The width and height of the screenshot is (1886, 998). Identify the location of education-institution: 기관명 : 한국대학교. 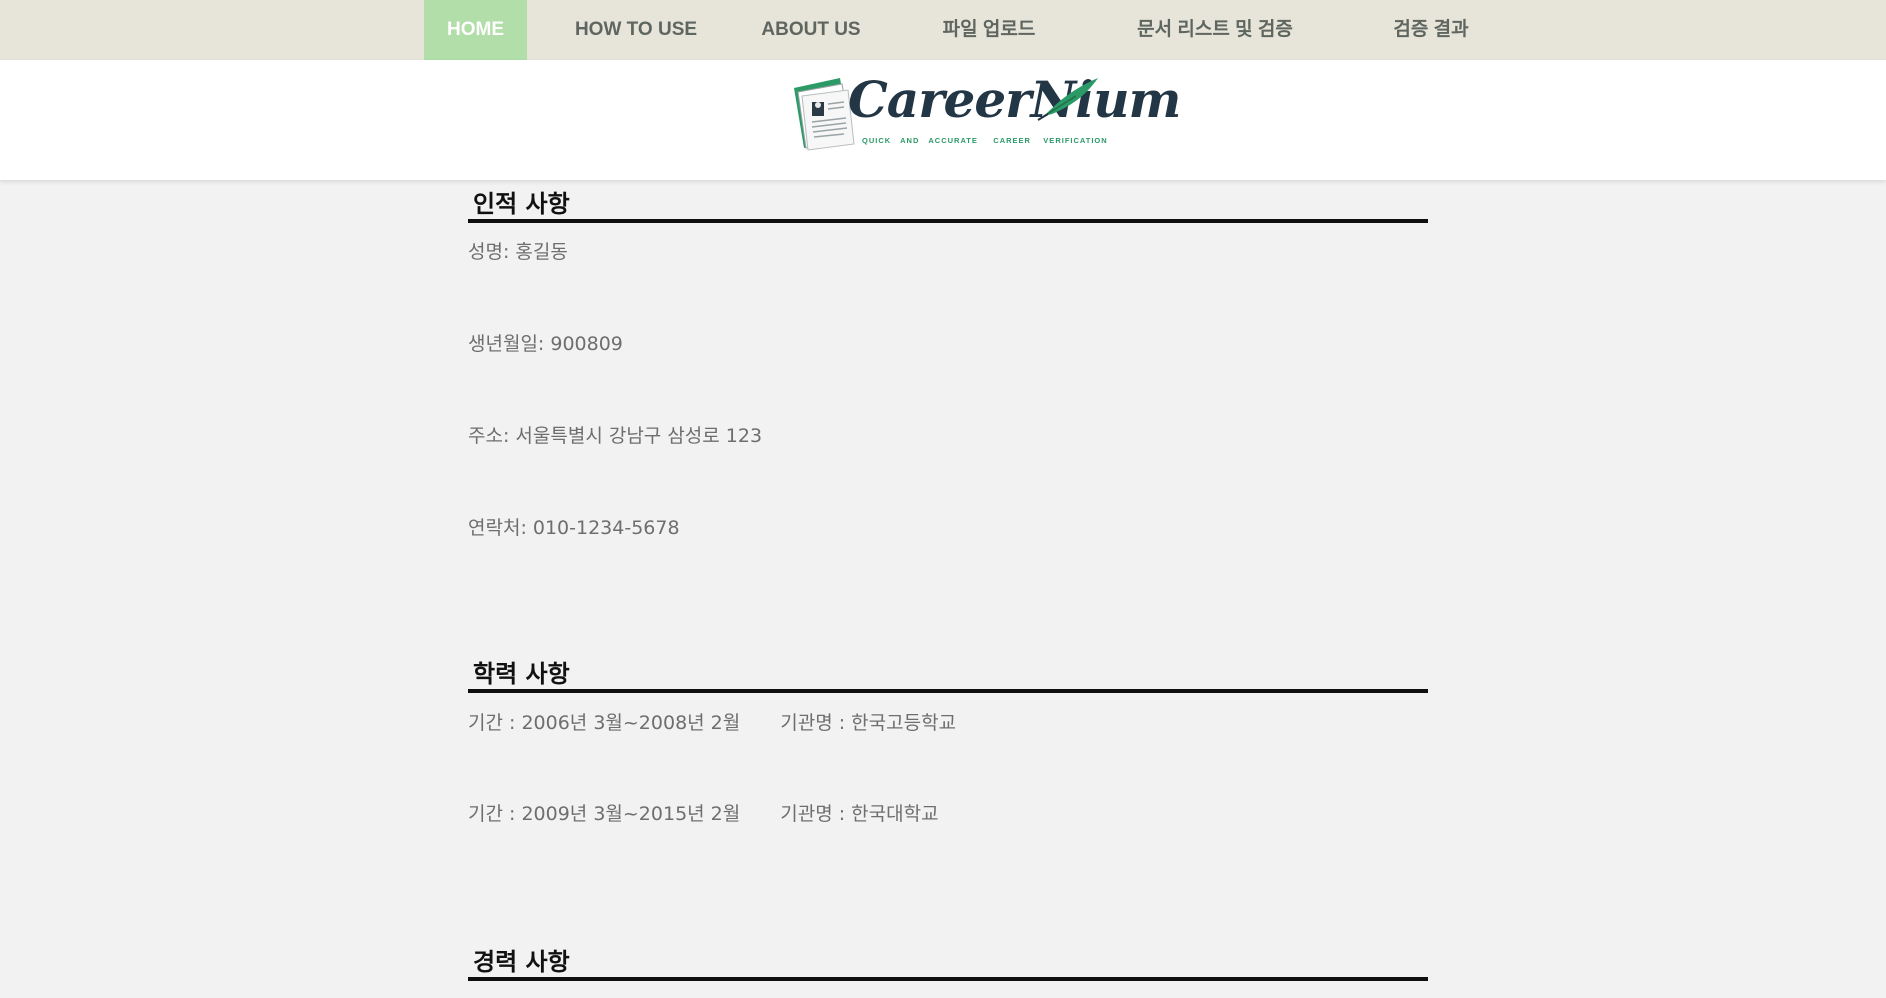
(859, 814).